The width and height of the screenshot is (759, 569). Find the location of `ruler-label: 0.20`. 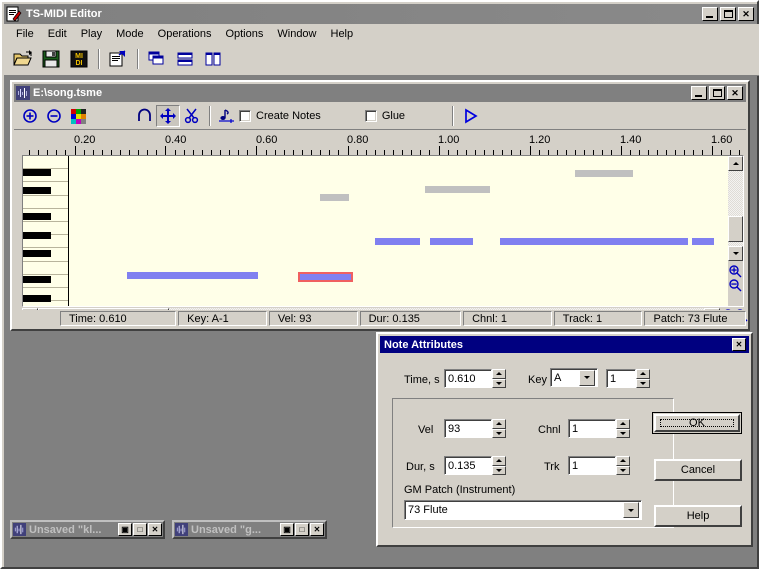

ruler-label: 0.20 is located at coordinates (85, 140).